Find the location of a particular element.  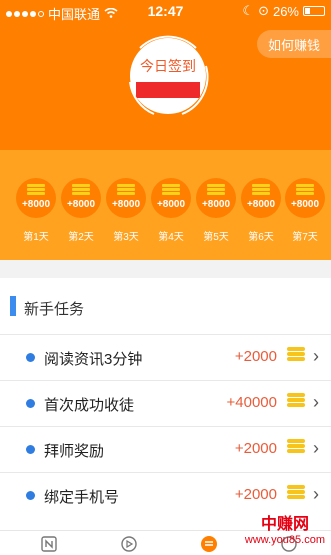

status-bar: 中国联通 12:47 ☾ ⊙ 26% is located at coordinates (165, 11).